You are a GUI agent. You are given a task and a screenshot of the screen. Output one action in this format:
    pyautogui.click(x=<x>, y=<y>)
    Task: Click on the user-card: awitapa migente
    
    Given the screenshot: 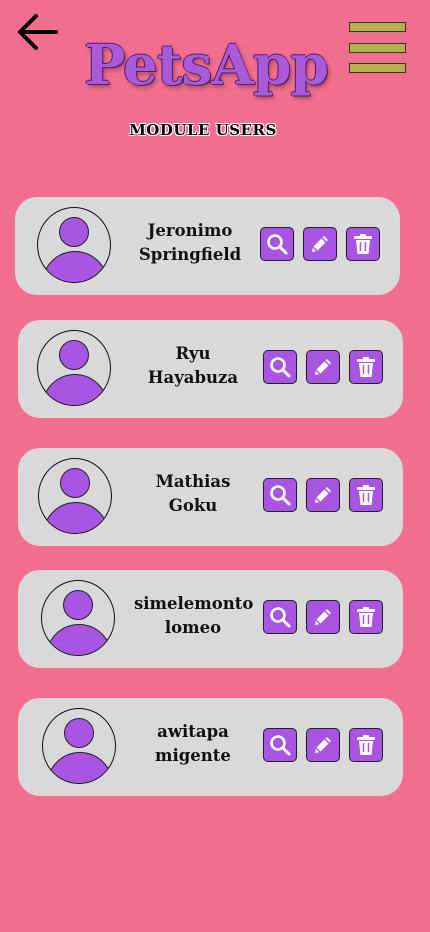 What is the action you would take?
    pyautogui.click(x=210, y=747)
    